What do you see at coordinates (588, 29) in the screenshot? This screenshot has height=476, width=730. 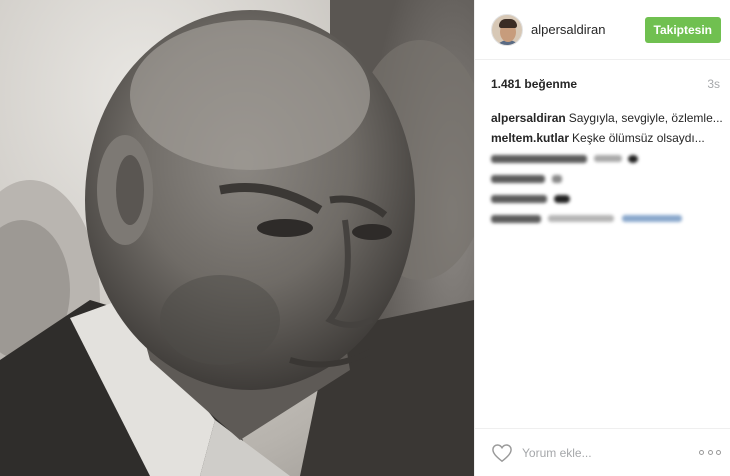 I see `post-author-username: alpersaldiran` at bounding box center [588, 29].